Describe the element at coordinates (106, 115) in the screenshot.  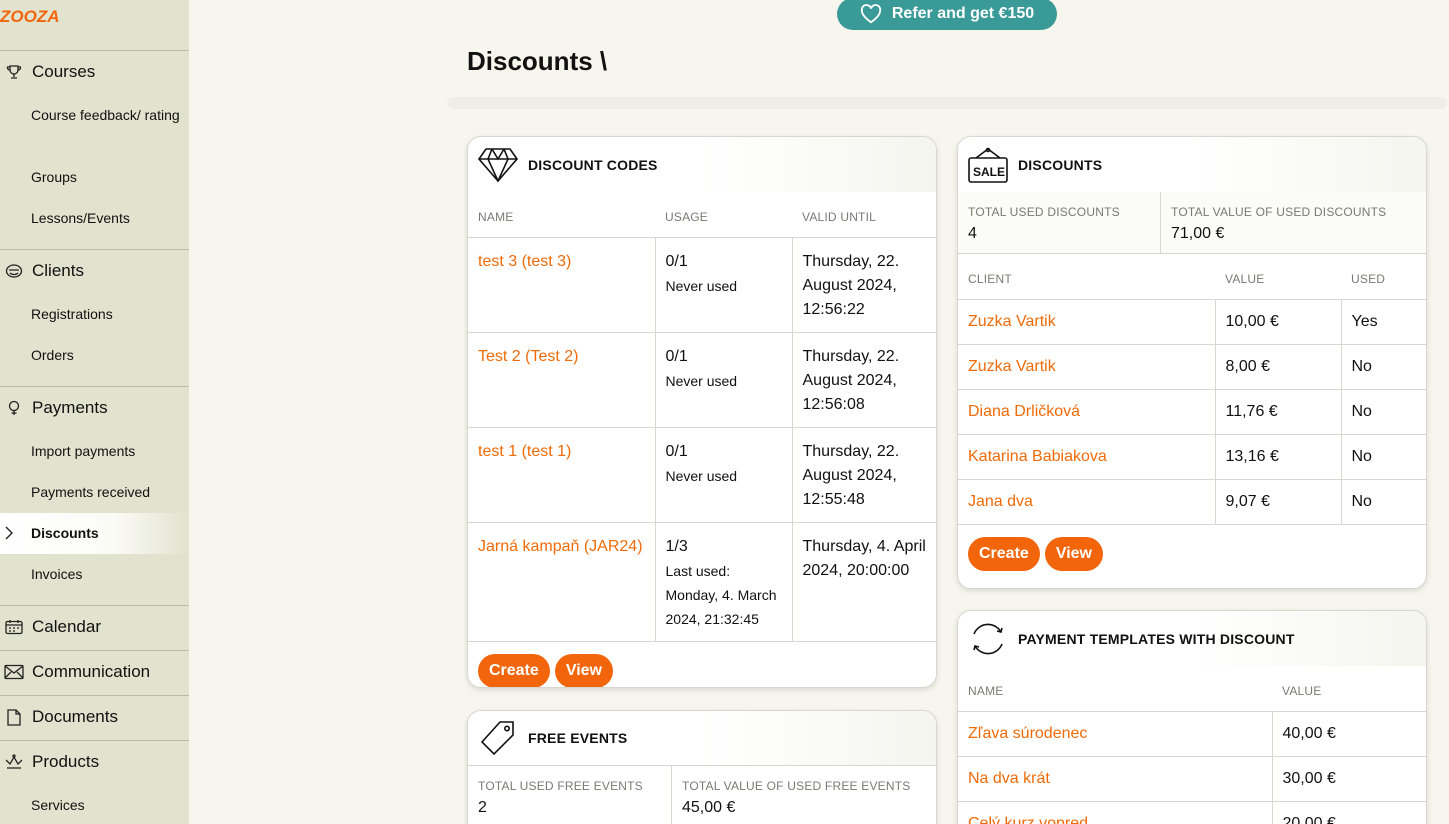
I see `sidebar-item-course-feedback: Course feedback/ rating` at that location.